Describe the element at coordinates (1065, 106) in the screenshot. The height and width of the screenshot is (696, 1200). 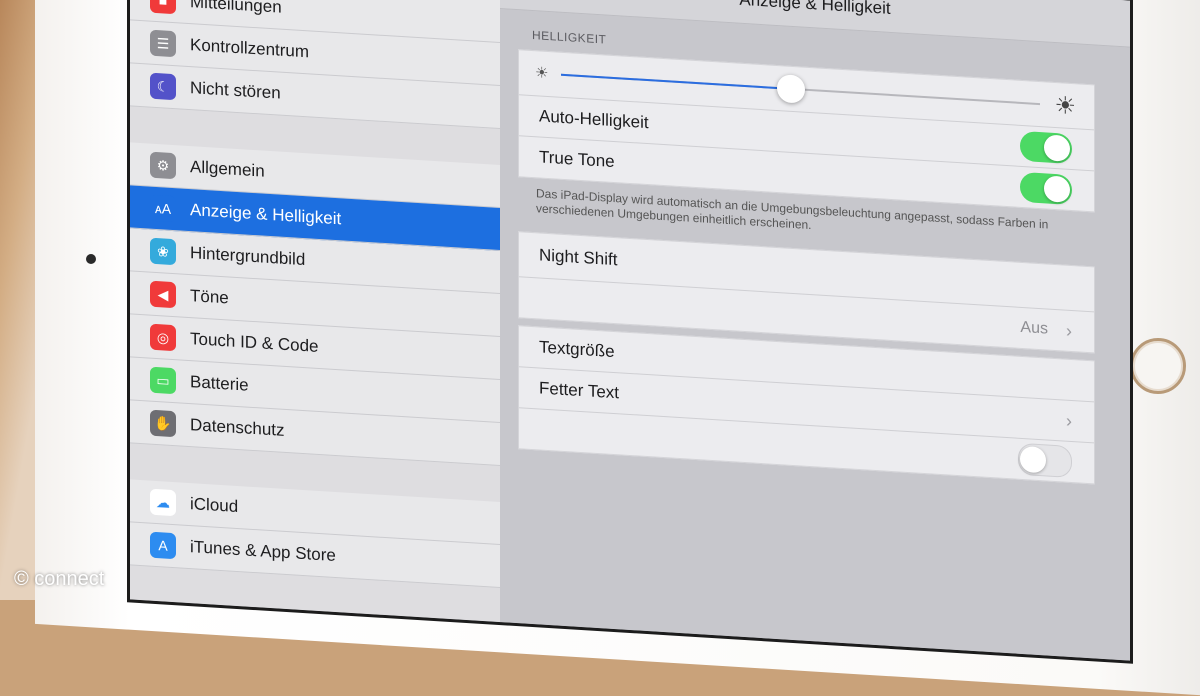
I see `sun-large-icon: ☀` at that location.